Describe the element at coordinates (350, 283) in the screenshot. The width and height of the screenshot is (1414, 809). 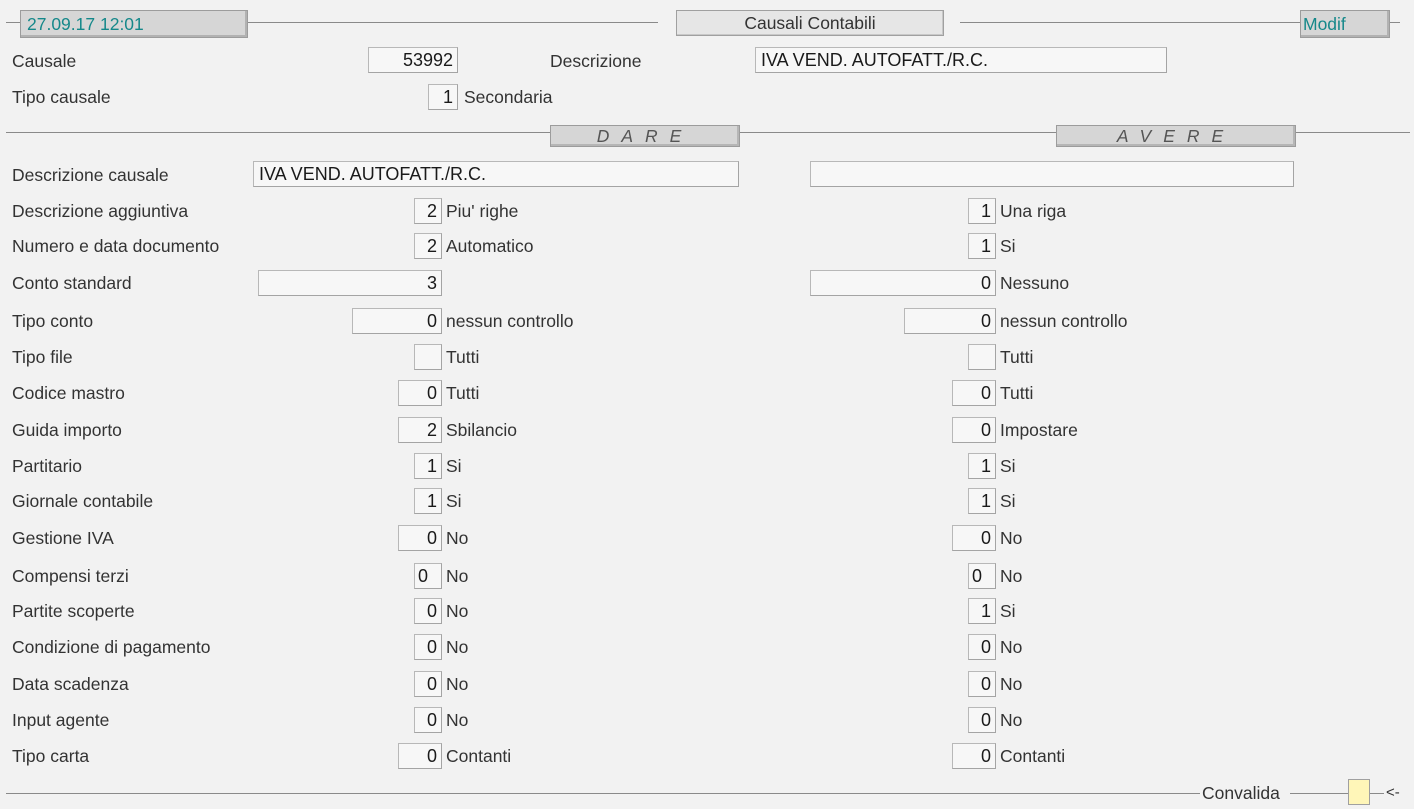
I see `dare-value-field: 3` at that location.